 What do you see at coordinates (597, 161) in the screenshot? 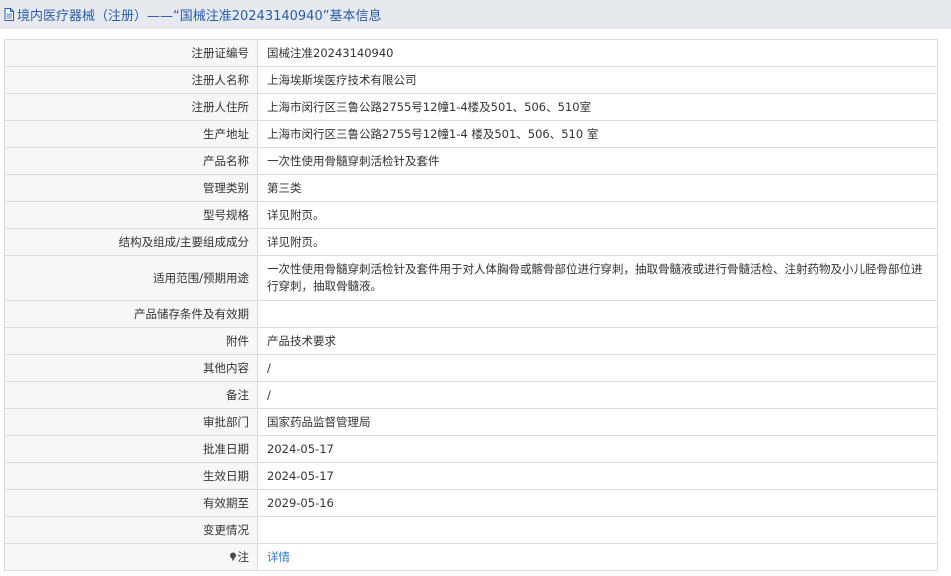
I see `field-value: 一次性使用骨髓穿刺活检针及套件` at bounding box center [597, 161].